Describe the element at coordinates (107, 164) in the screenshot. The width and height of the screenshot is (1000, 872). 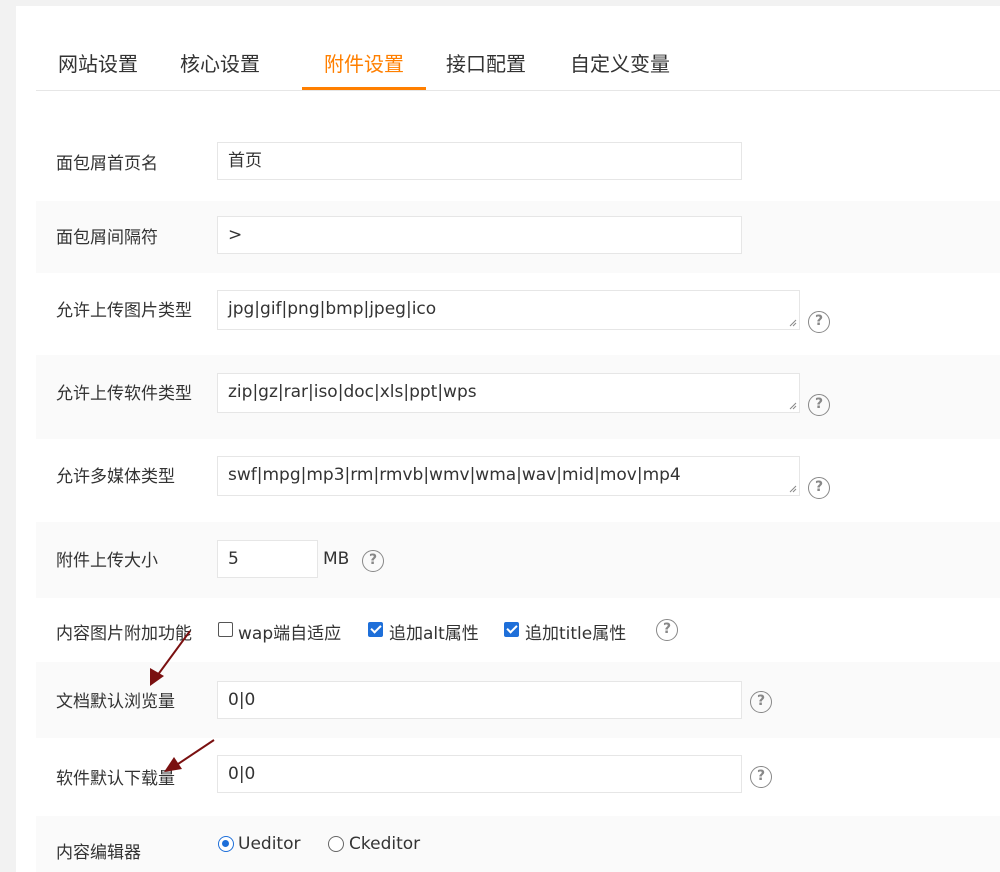
I see `field-label: 面包屑首页名` at that location.